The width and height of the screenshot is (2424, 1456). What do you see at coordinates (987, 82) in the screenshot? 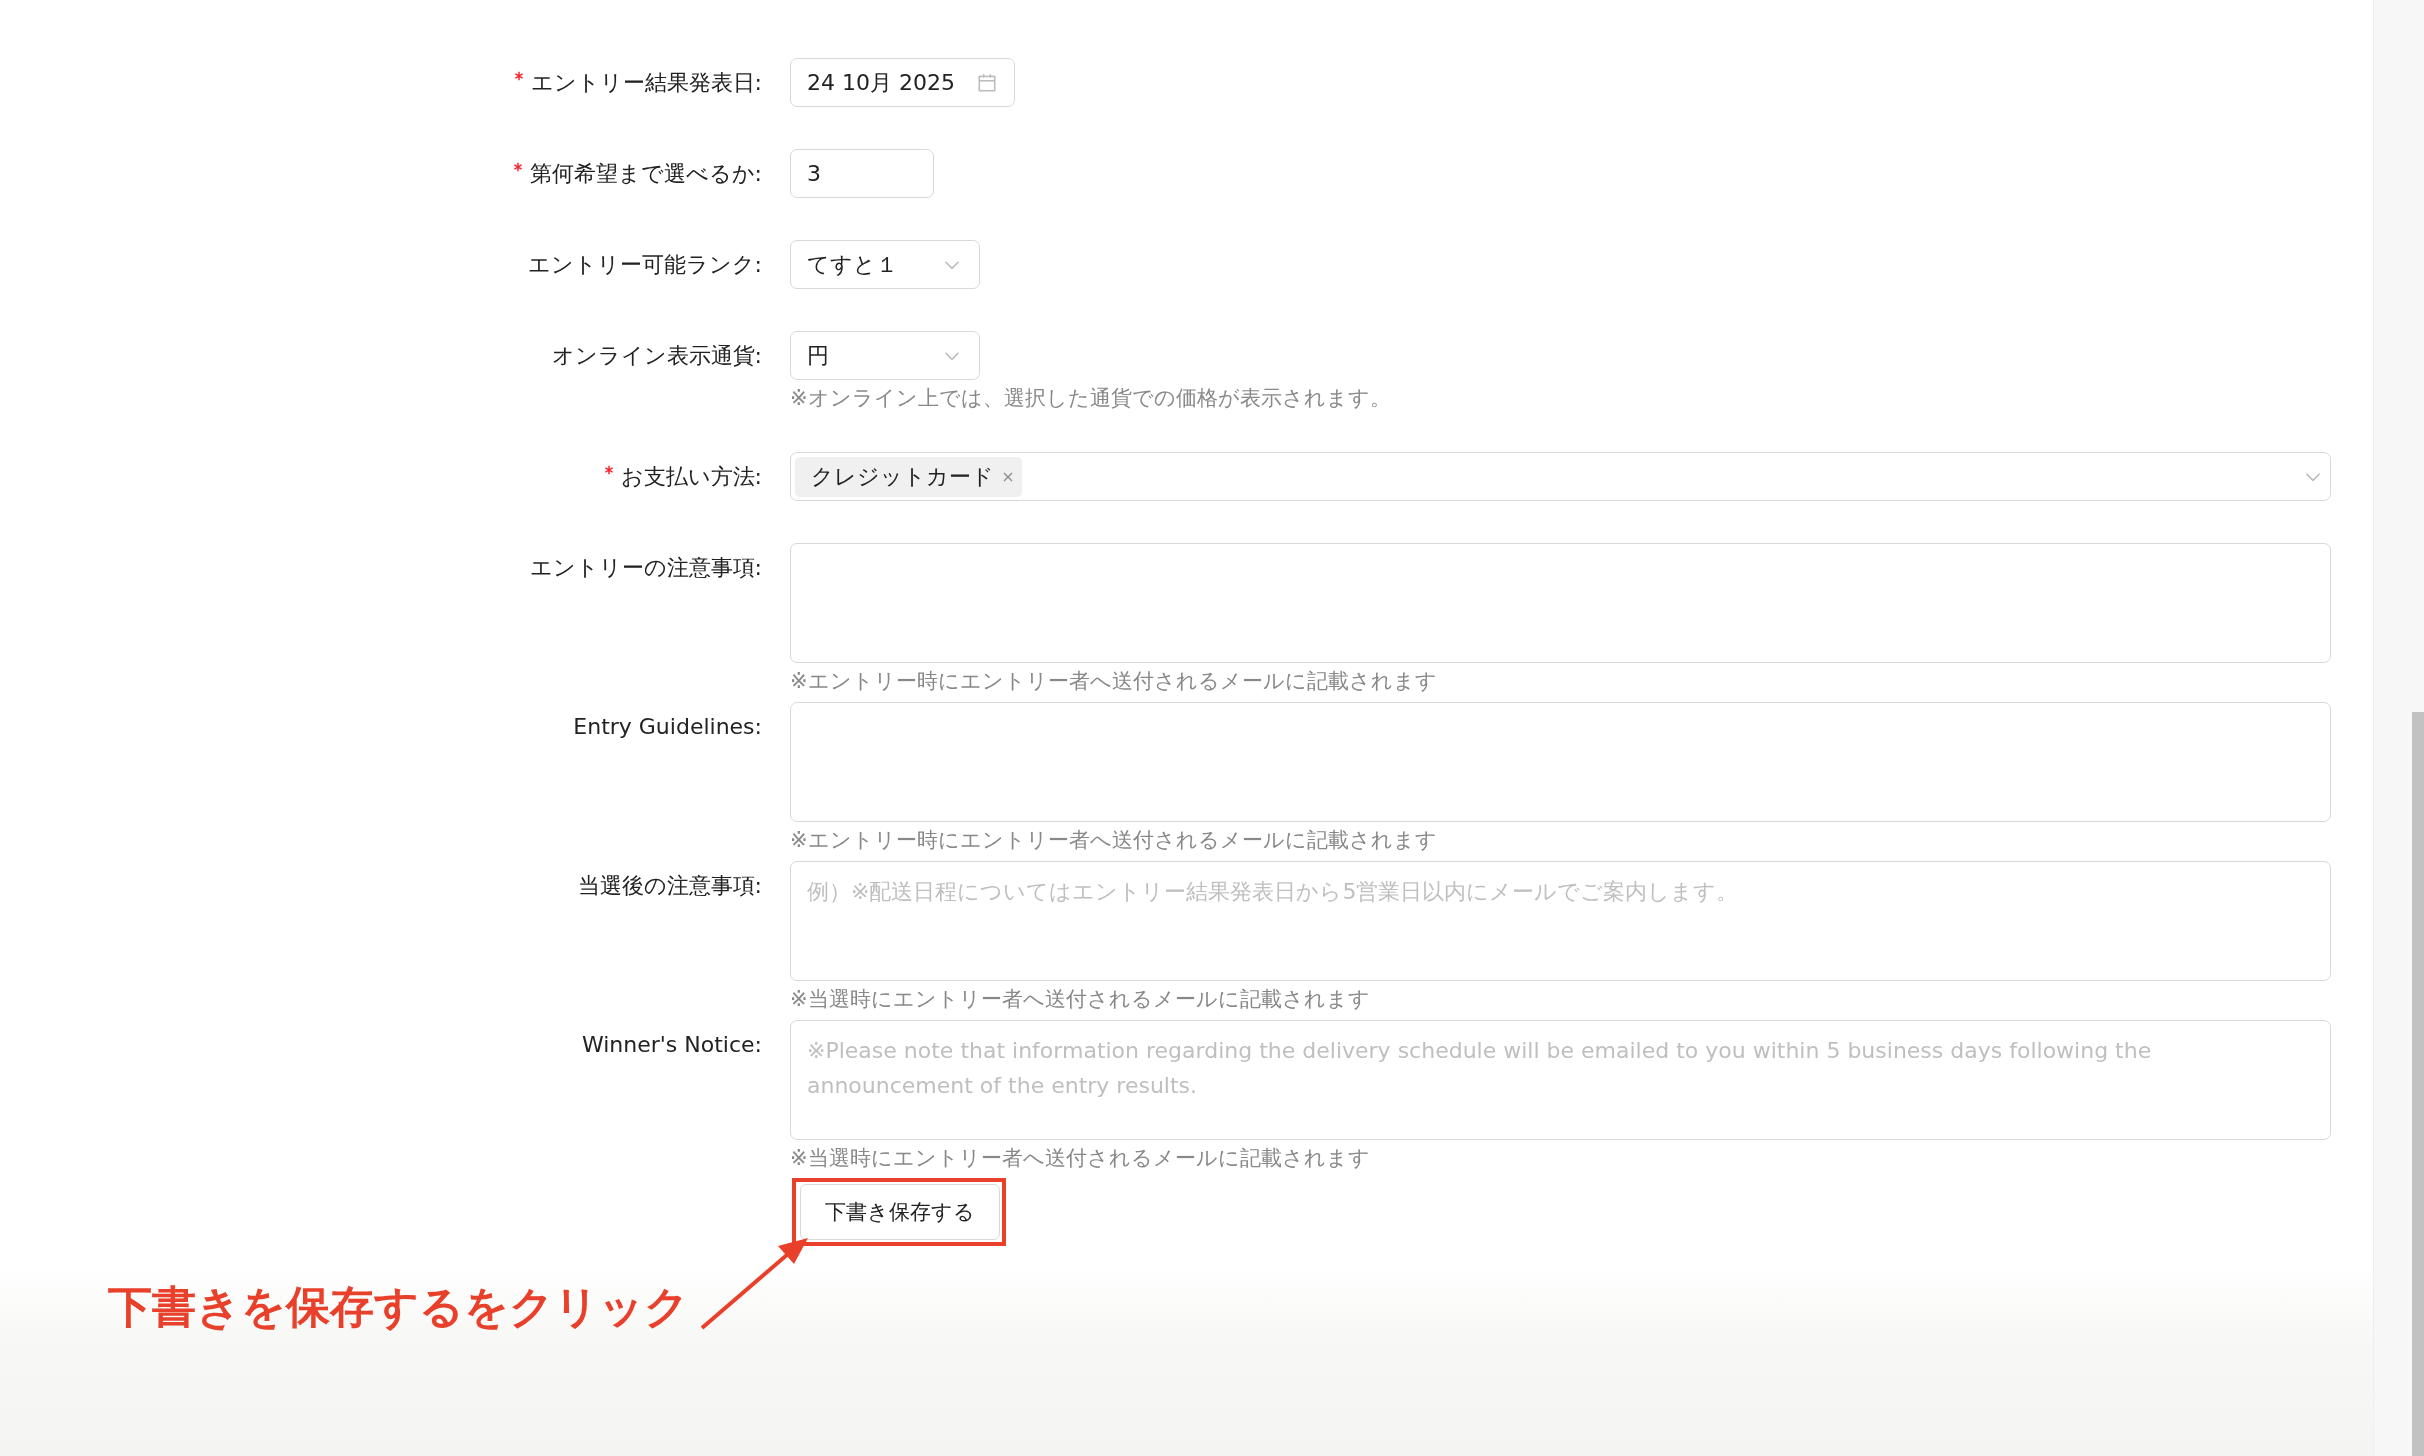
I see `calendar-icon` at bounding box center [987, 82].